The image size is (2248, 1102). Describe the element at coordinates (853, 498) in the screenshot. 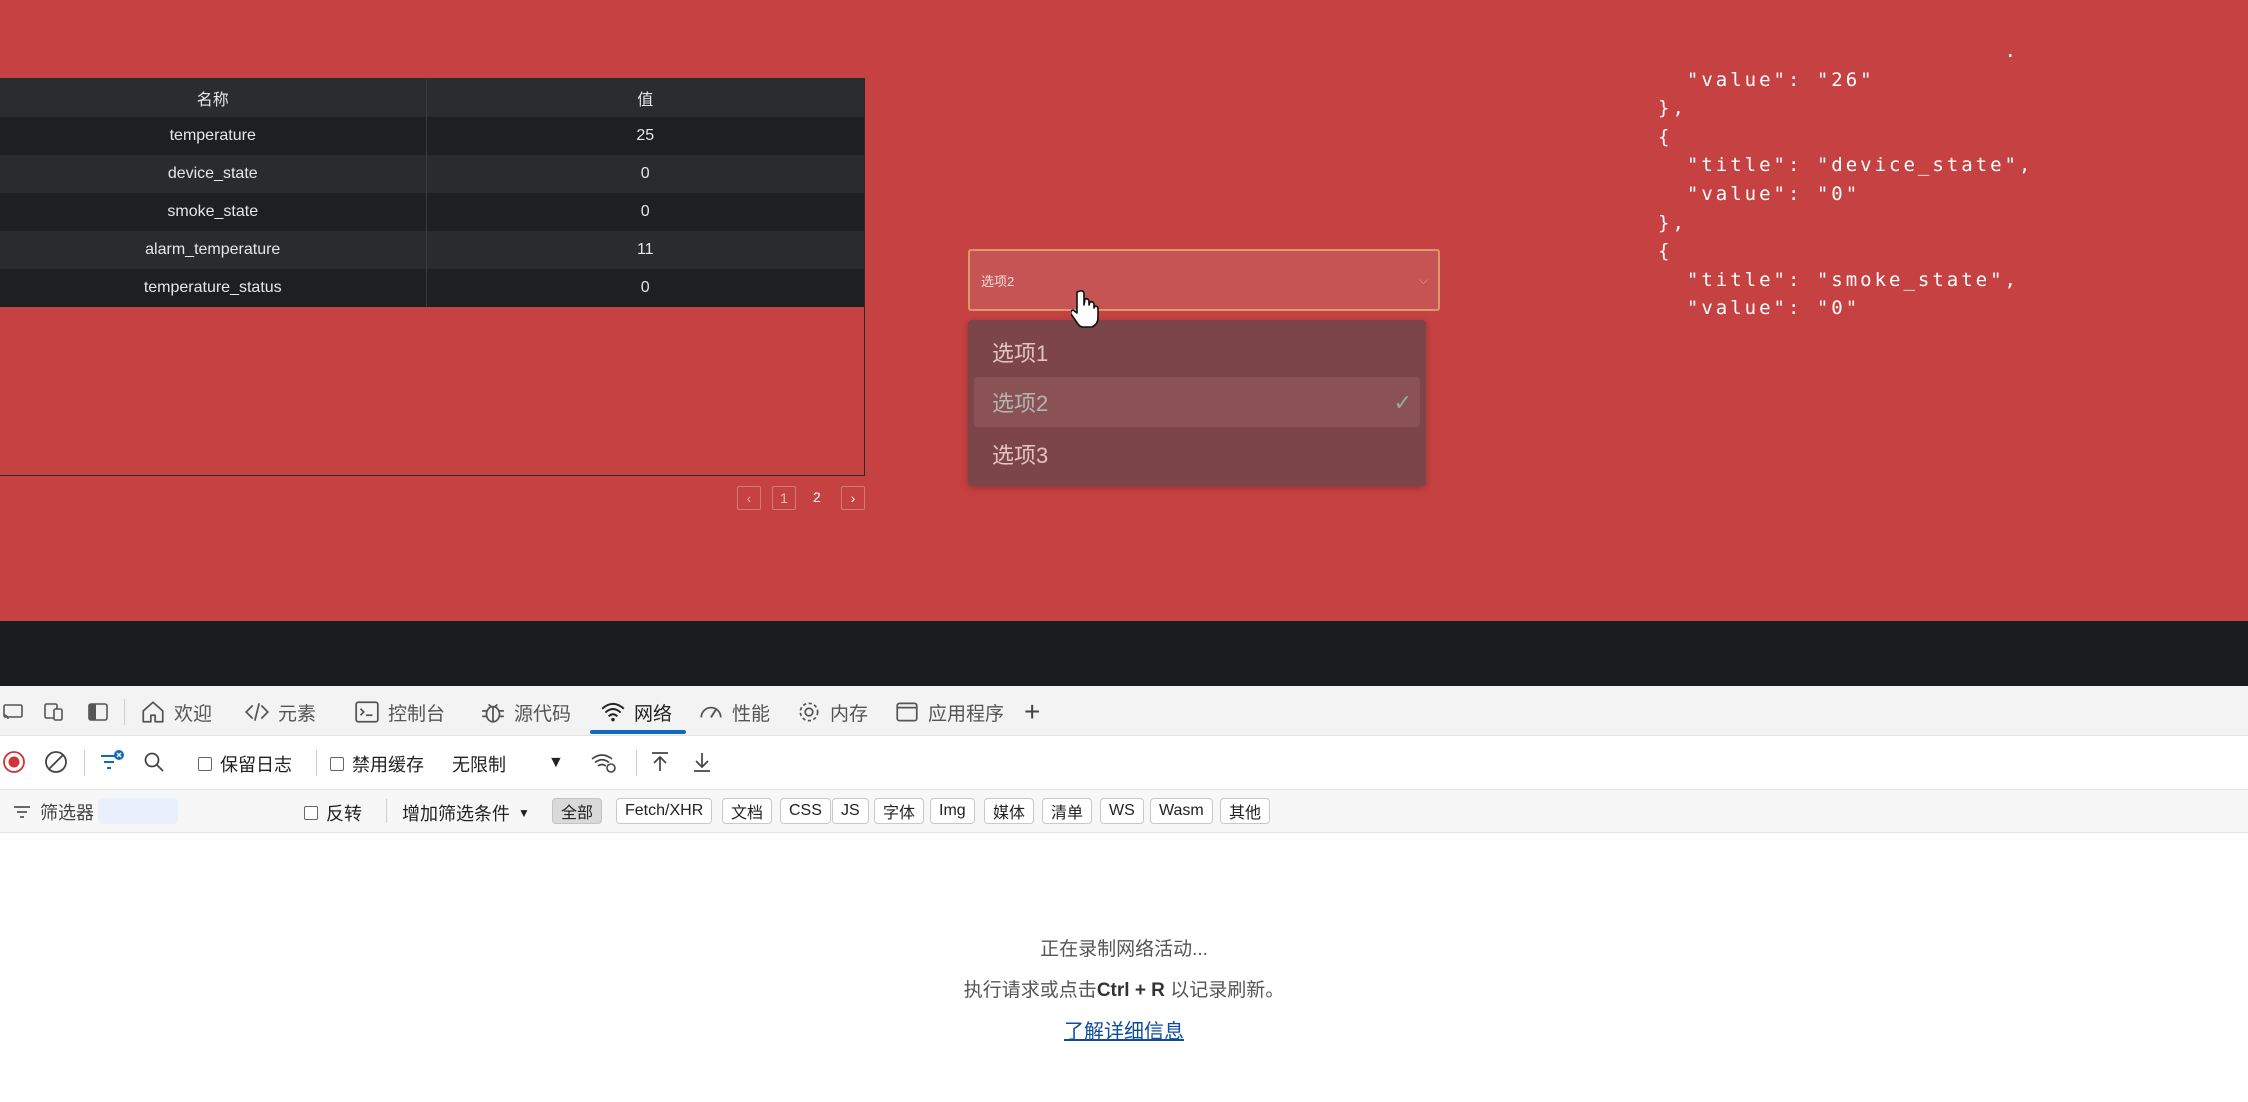

I see `next-page-button: ›` at that location.